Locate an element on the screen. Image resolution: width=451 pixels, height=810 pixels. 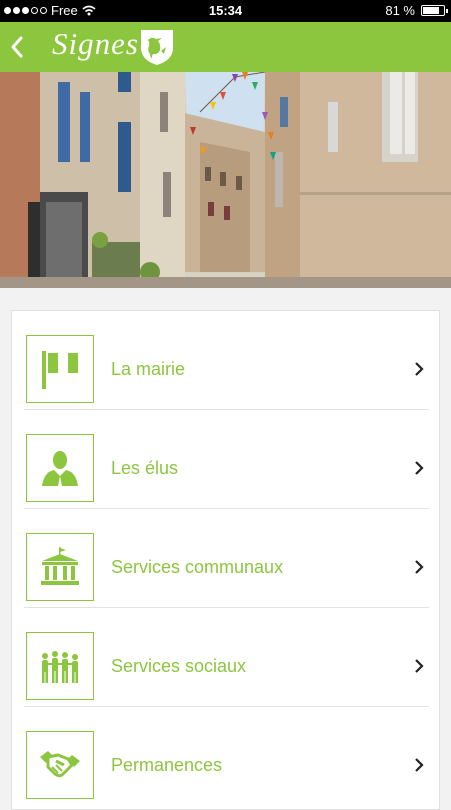
back-arrow-icon is located at coordinates (17, 47).